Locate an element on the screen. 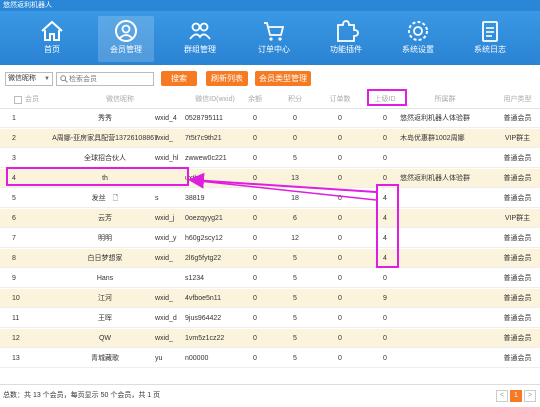 The image size is (540, 407). nav-home: 首页 is located at coordinates (52, 39).